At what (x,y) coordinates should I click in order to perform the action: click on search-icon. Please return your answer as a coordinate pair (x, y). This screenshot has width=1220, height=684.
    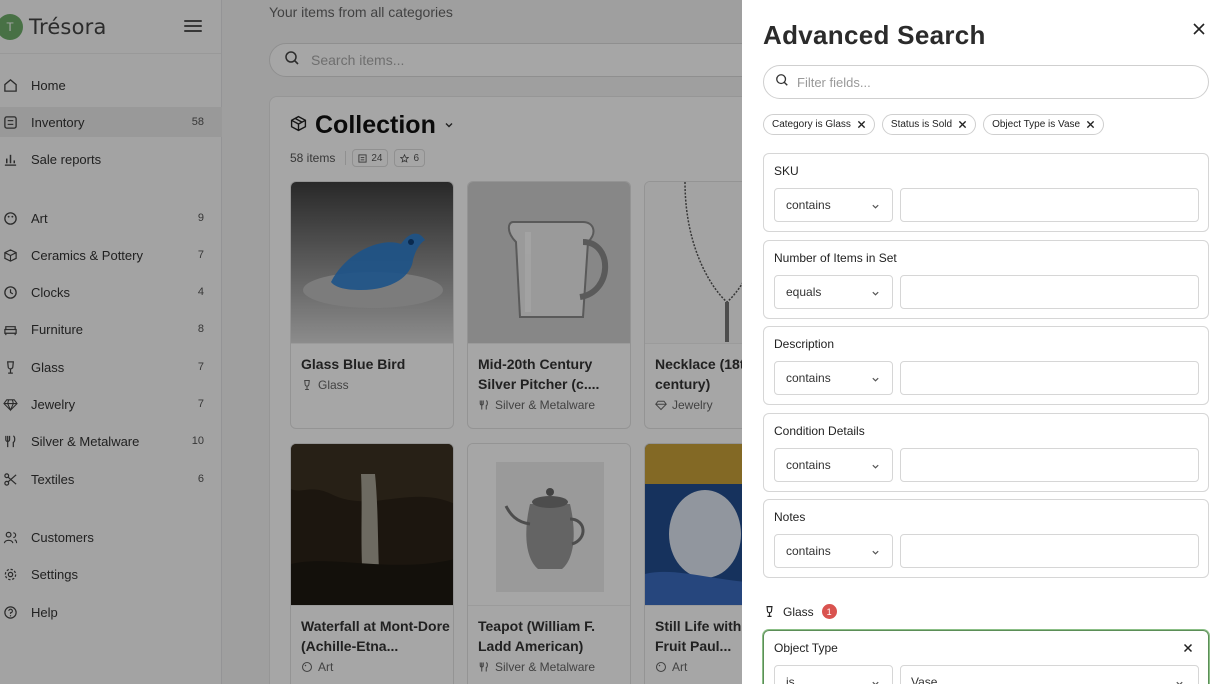
    Looking at the image, I should click on (782, 82).